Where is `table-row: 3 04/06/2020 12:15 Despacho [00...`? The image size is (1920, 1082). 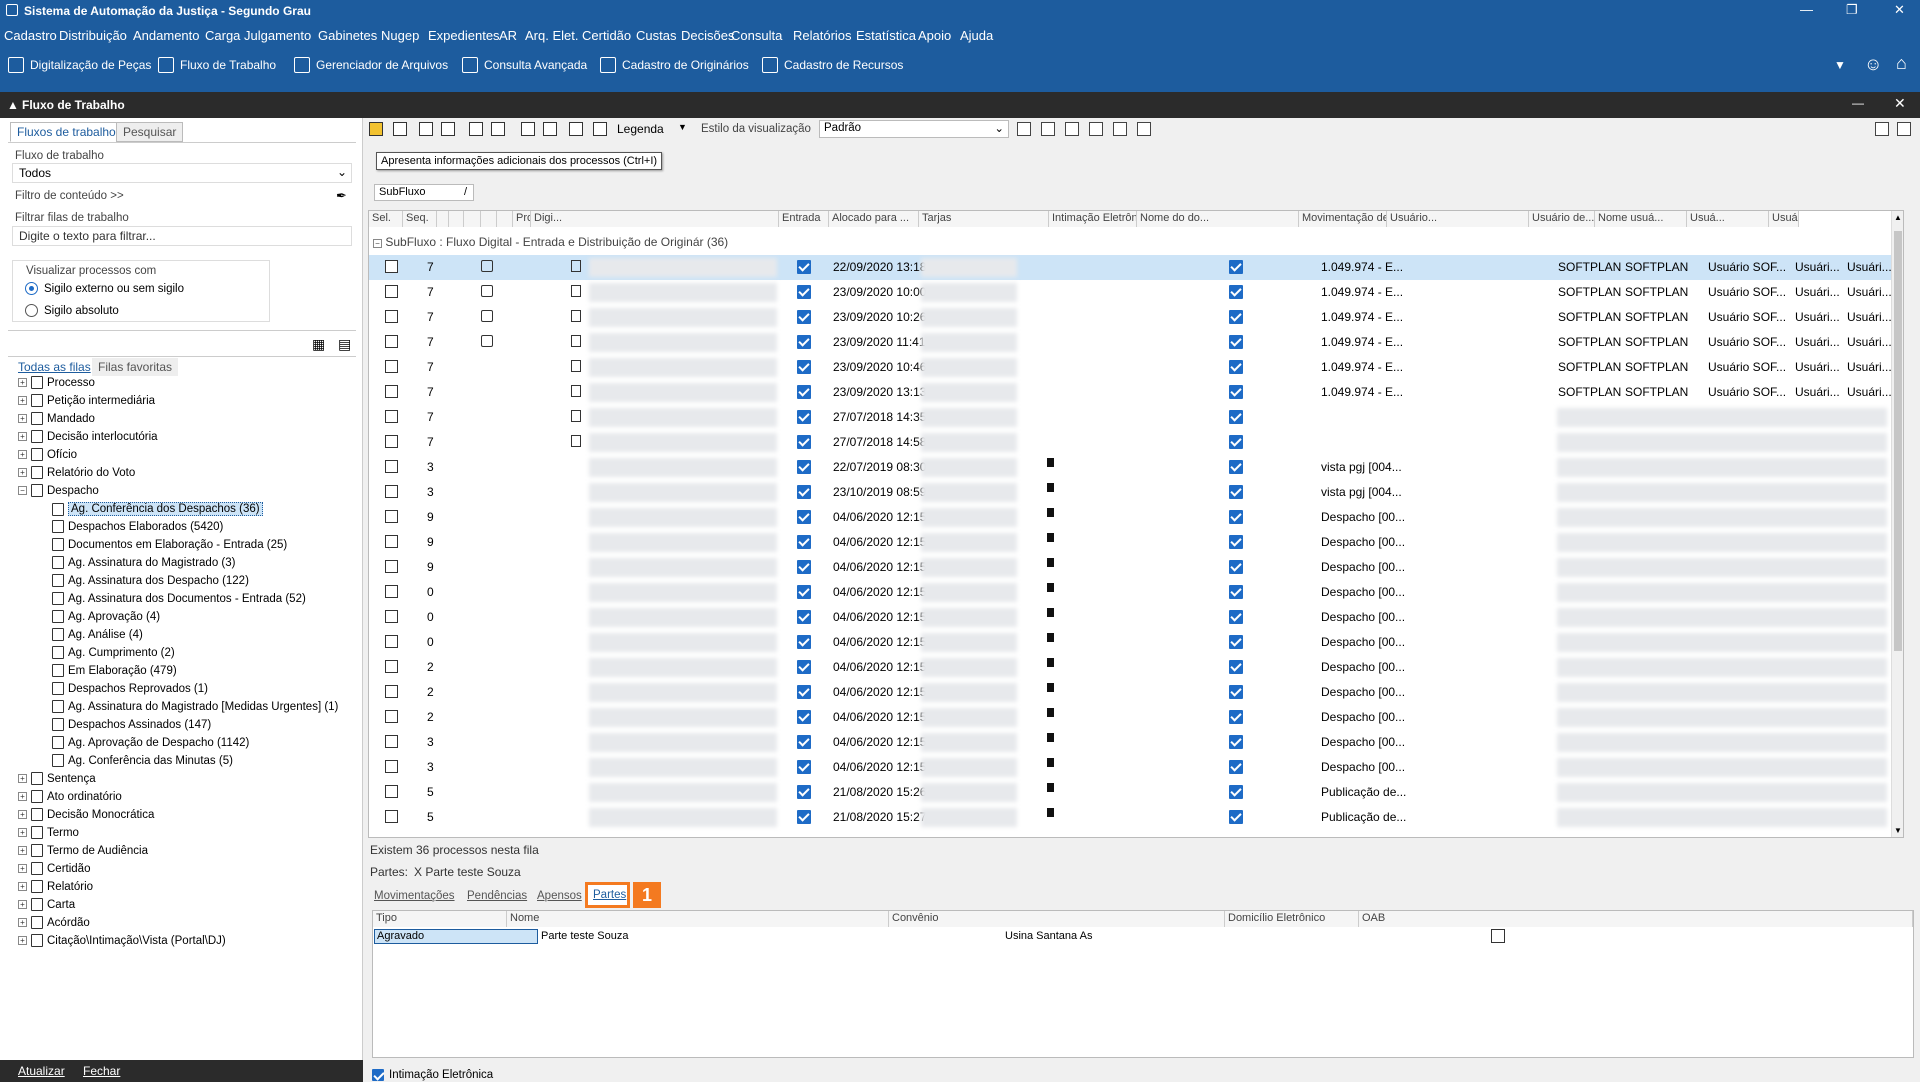 table-row: 3 04/06/2020 12:15 Despacho [00... is located at coordinates (1130, 742).